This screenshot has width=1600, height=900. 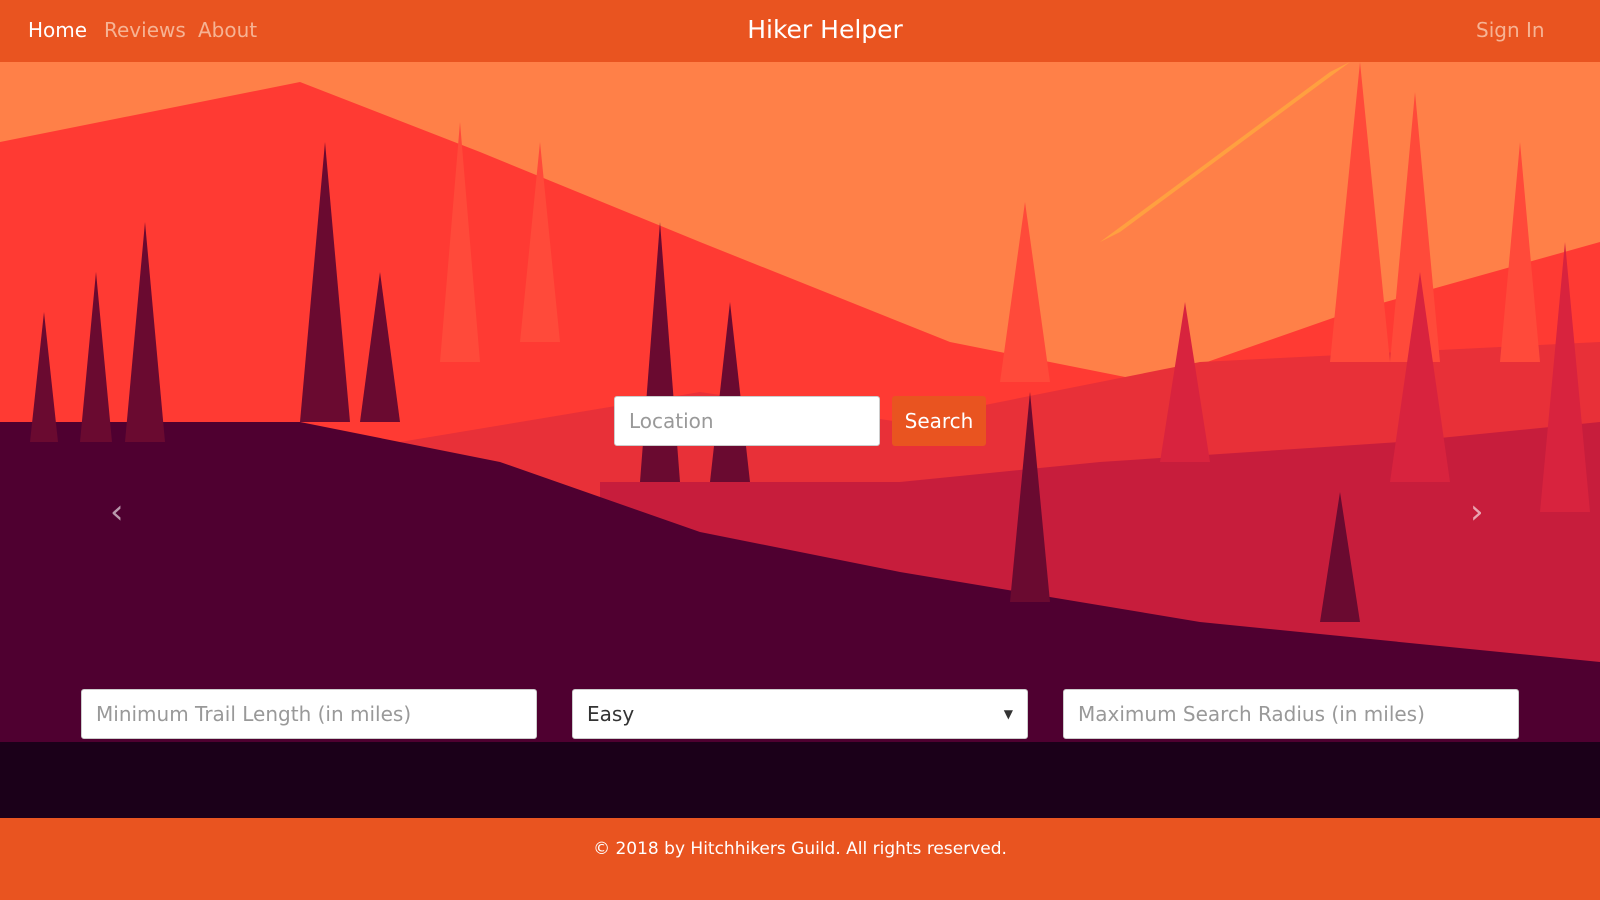 What do you see at coordinates (939, 421) in the screenshot?
I see `search-button: Search` at bounding box center [939, 421].